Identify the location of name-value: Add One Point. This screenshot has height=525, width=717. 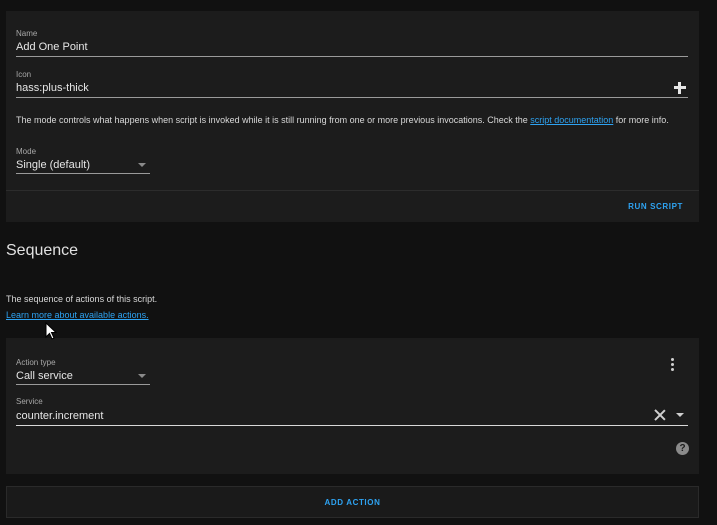
(52, 47).